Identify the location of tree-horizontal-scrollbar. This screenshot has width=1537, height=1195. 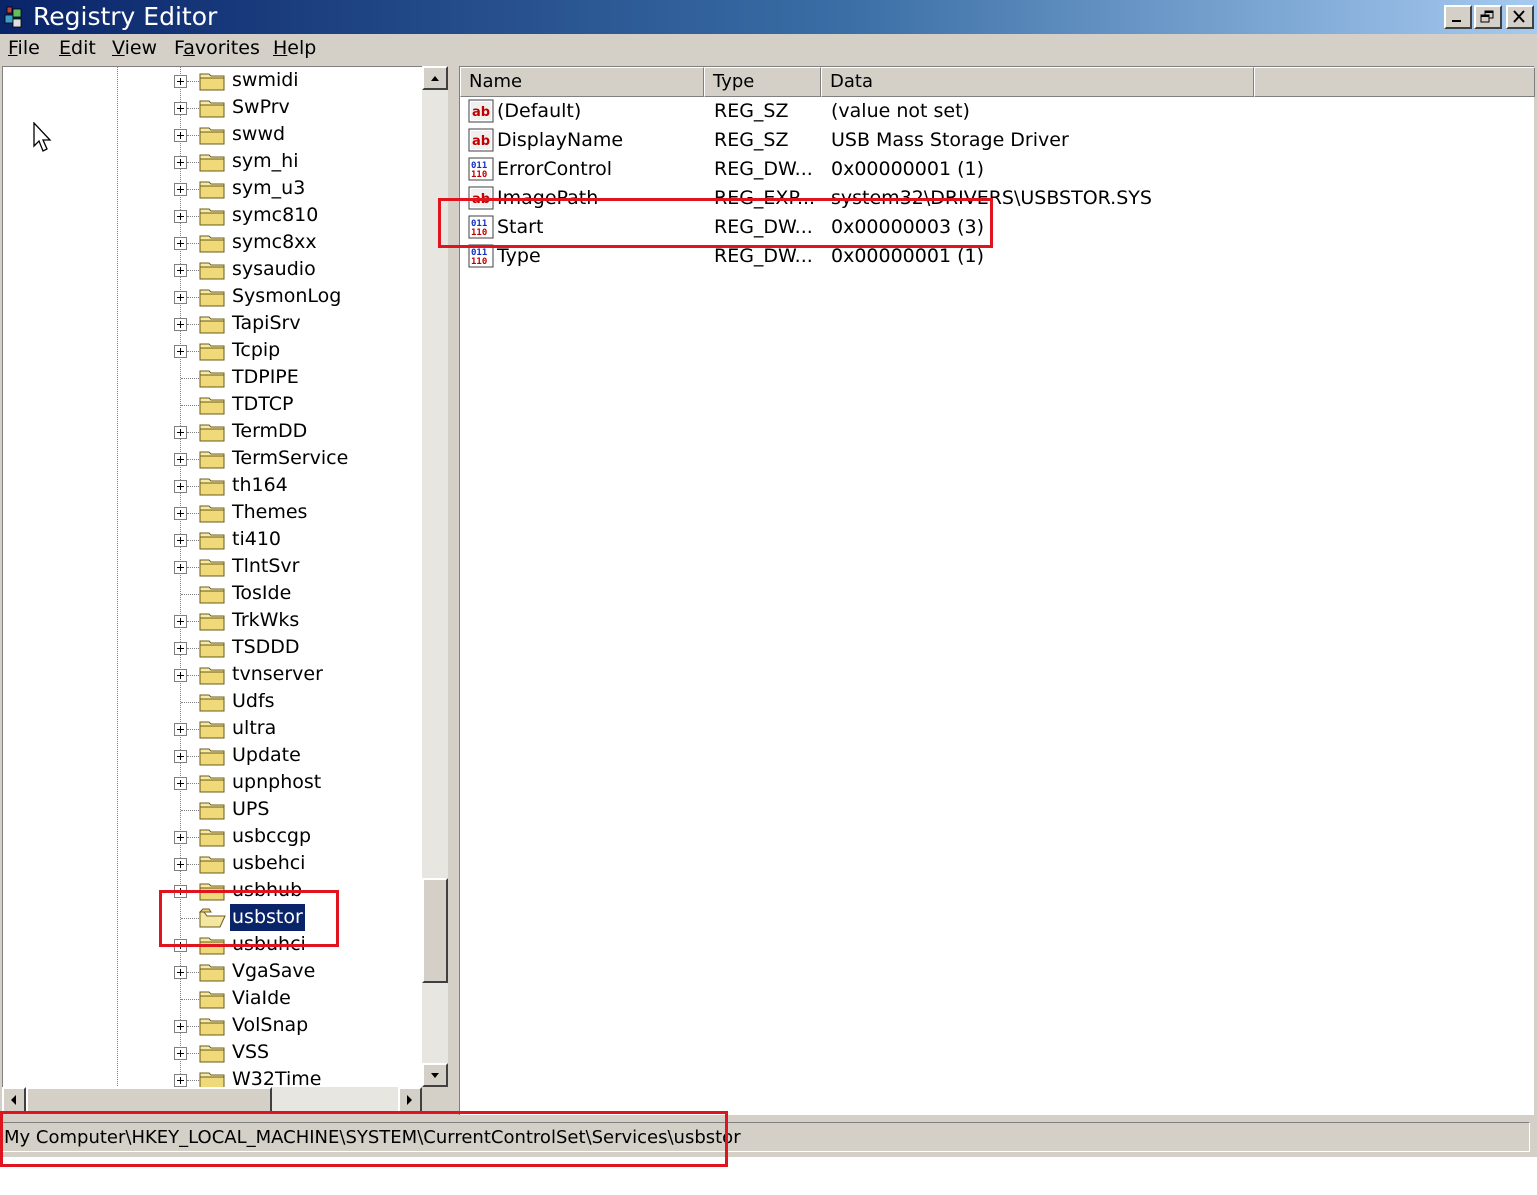
(212, 1100).